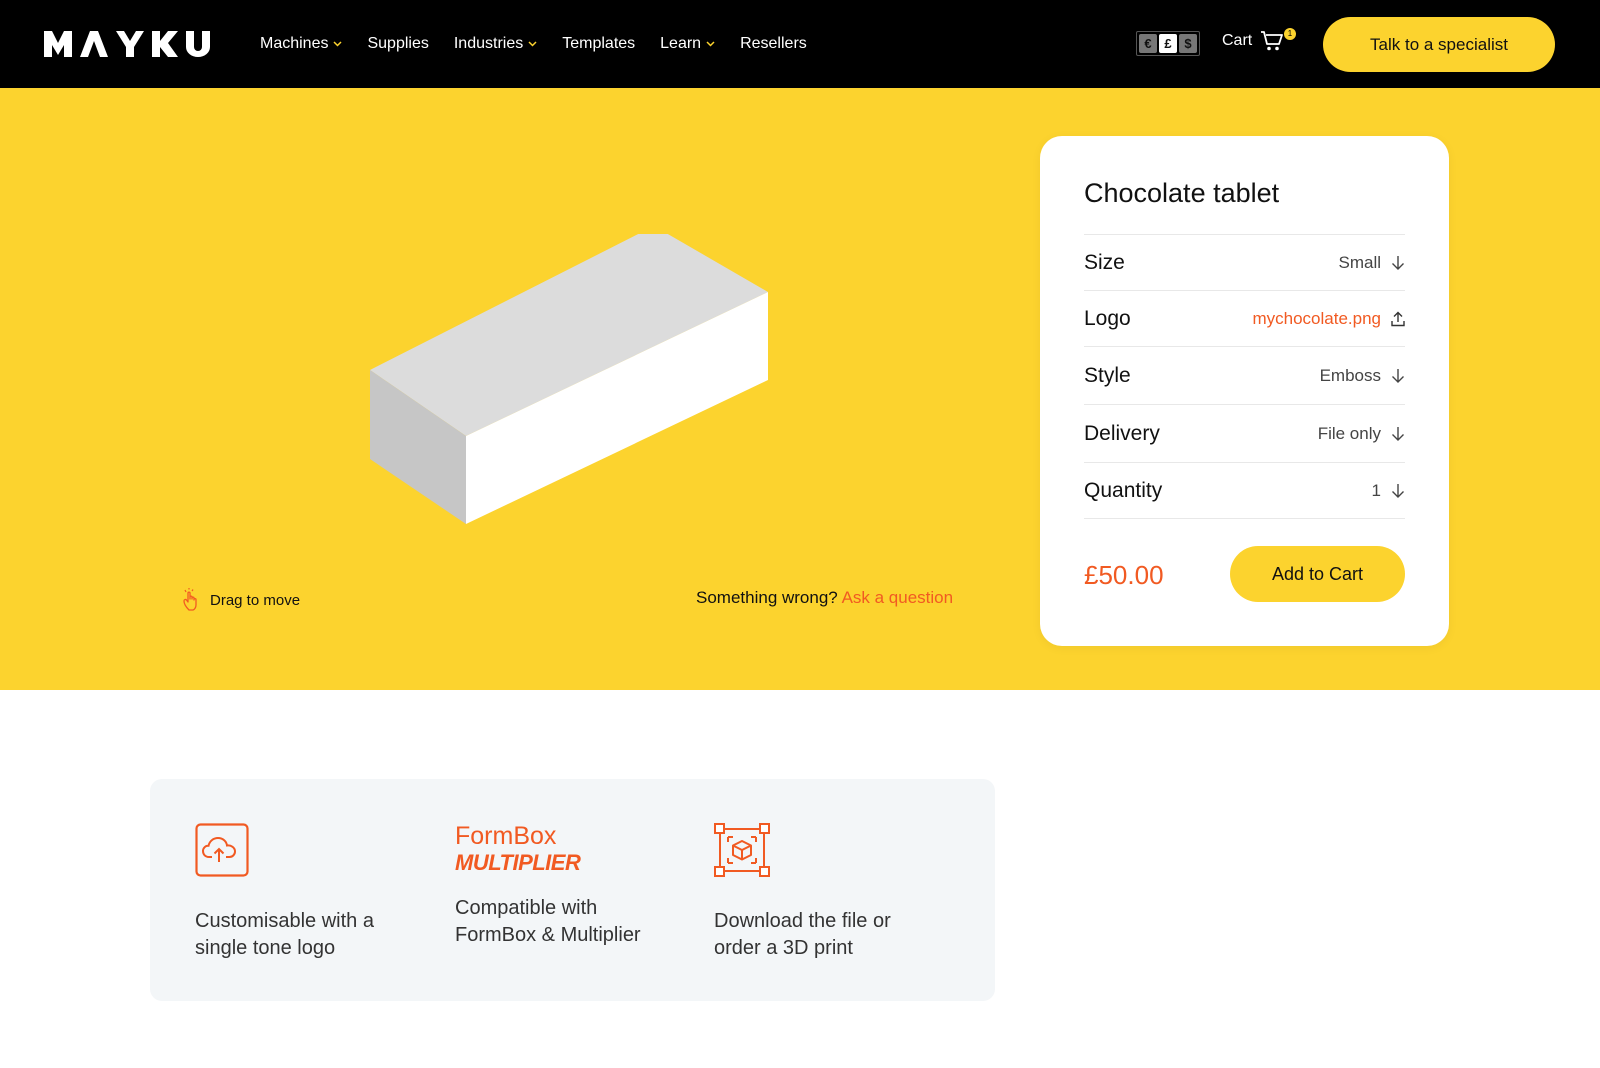 This screenshot has height=1068, width=1600. Describe the element at coordinates (1349, 433) in the screenshot. I see `delivery-value: File only` at that location.